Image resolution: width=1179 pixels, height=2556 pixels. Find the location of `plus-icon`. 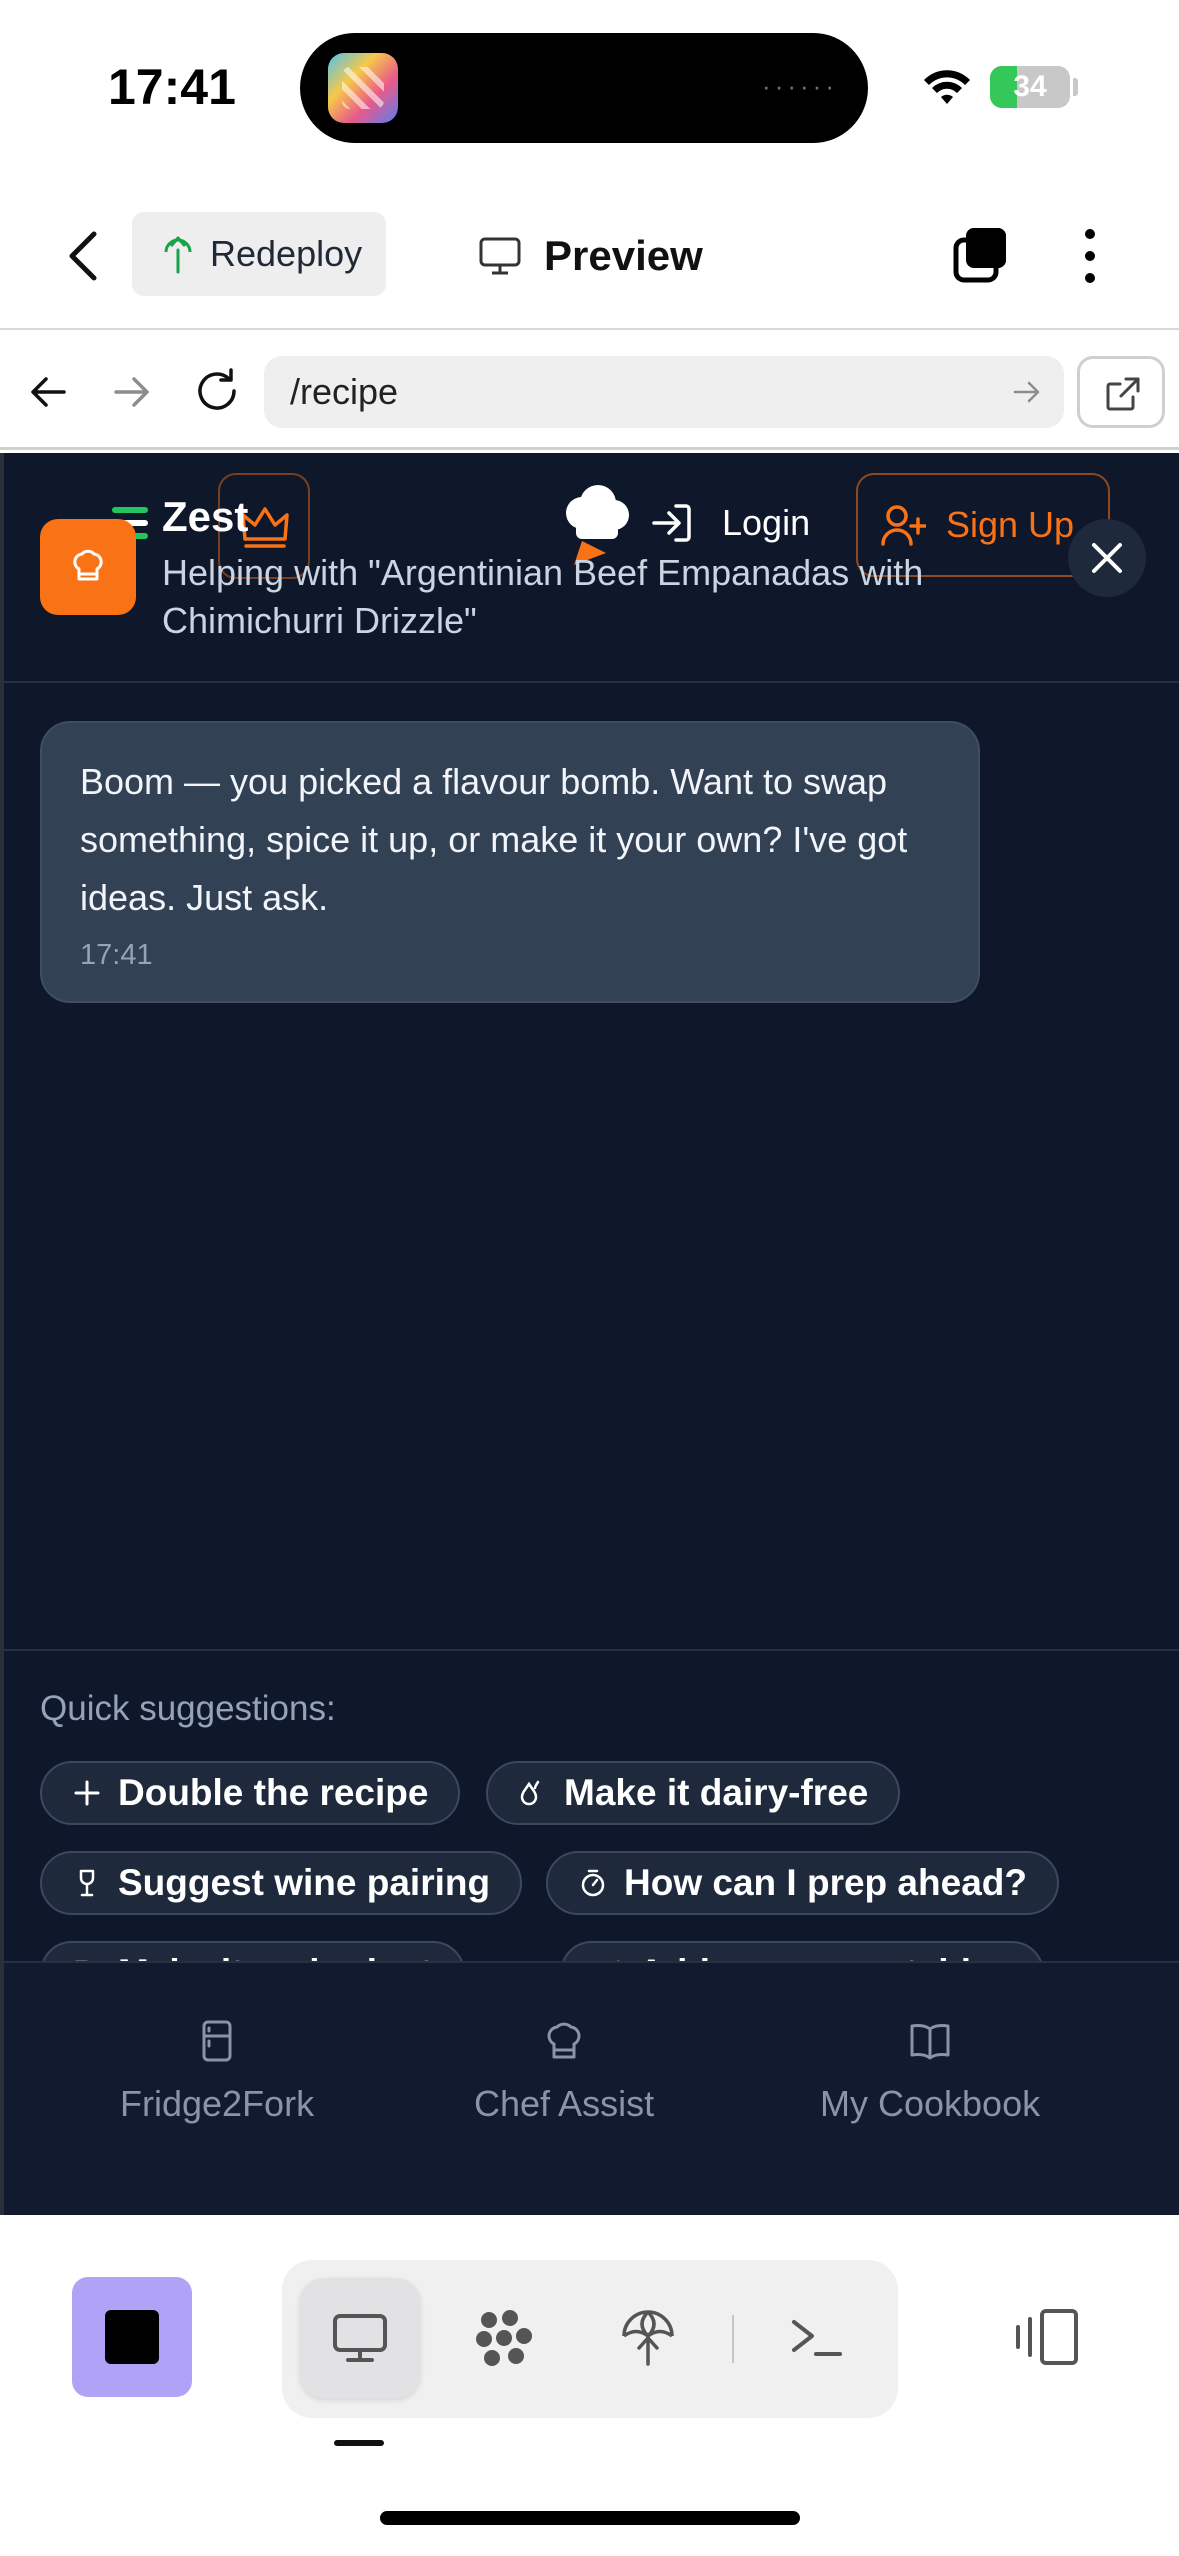

plus-icon is located at coordinates (87, 1793).